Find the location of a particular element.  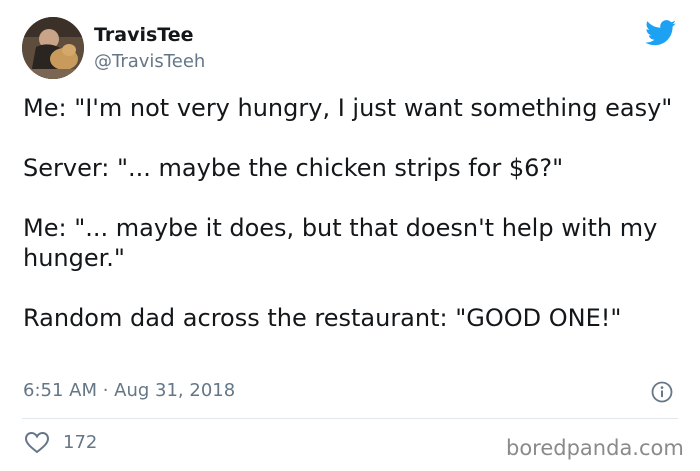

tweet-timestamp: 6:51 AM · Aug 31, 2018 is located at coordinates (129, 390).